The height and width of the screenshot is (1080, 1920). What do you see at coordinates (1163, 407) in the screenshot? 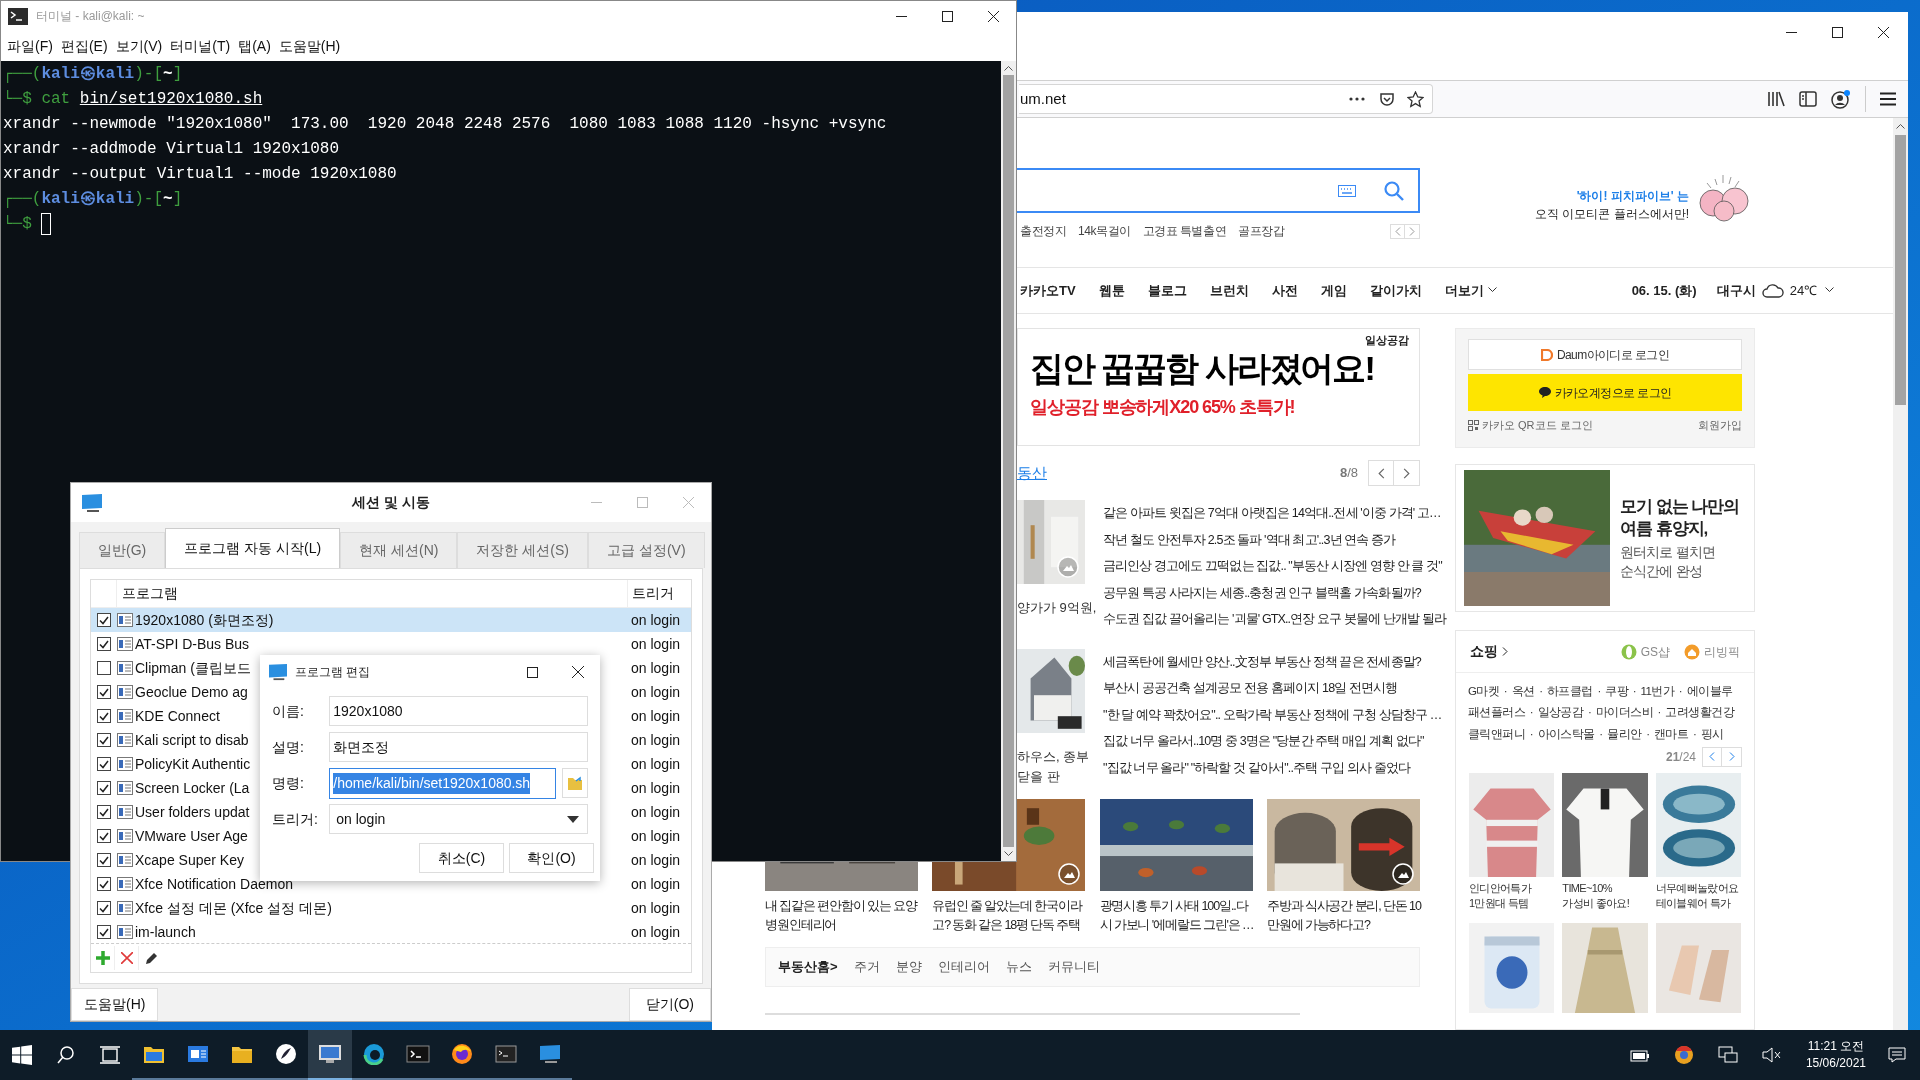
I see `ad-offer: 일상공감 뽀송하게X20 65% 초특가!` at bounding box center [1163, 407].